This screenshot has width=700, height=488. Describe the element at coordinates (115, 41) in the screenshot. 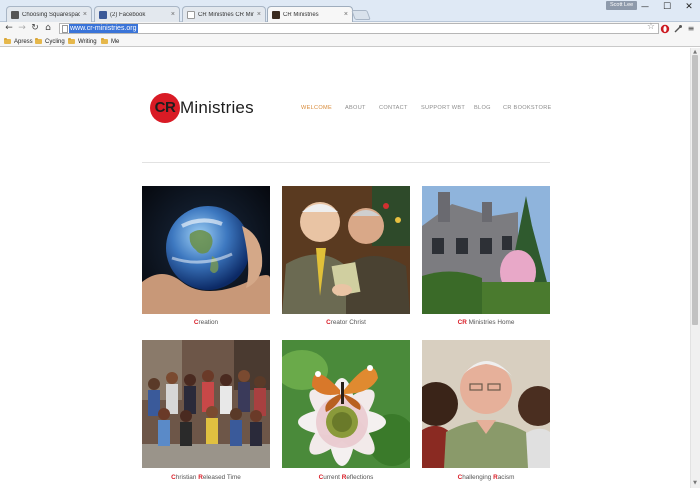

I see `bookmark-label: Me` at that location.